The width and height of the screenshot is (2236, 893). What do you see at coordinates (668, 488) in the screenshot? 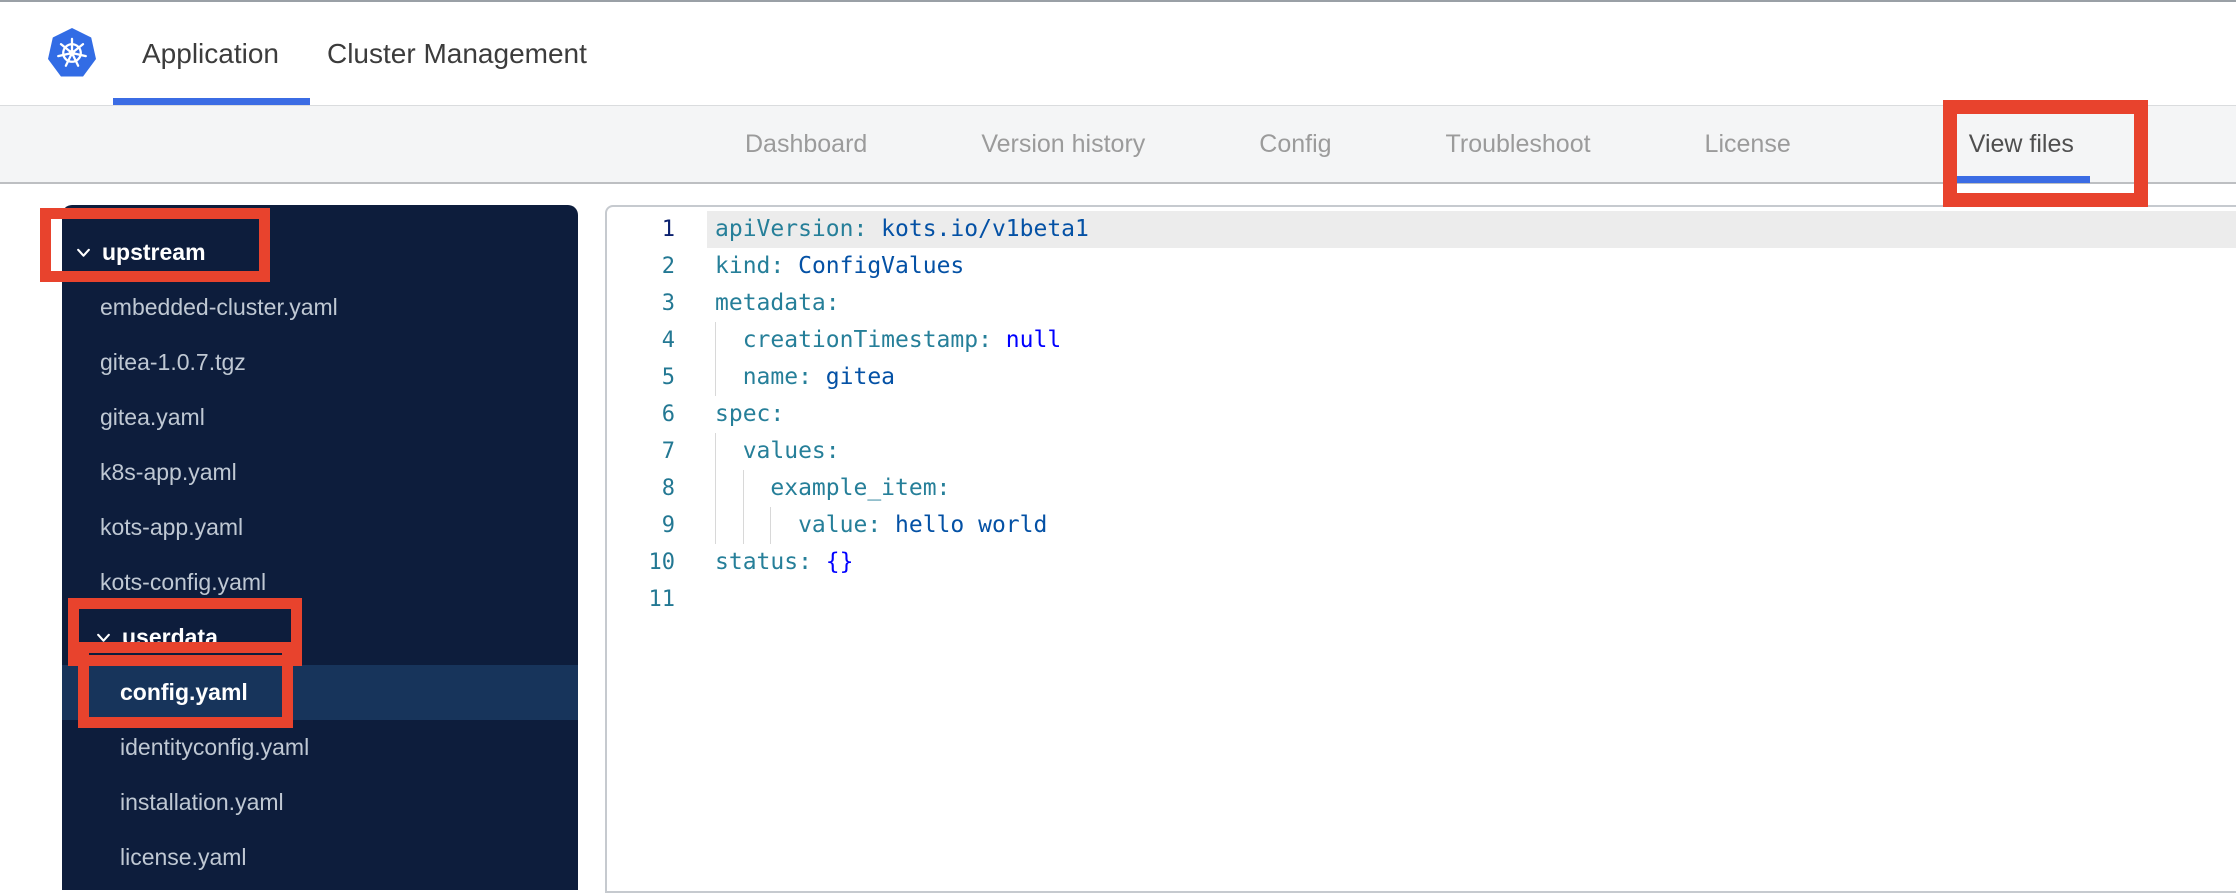
I see `line-number: 8` at bounding box center [668, 488].